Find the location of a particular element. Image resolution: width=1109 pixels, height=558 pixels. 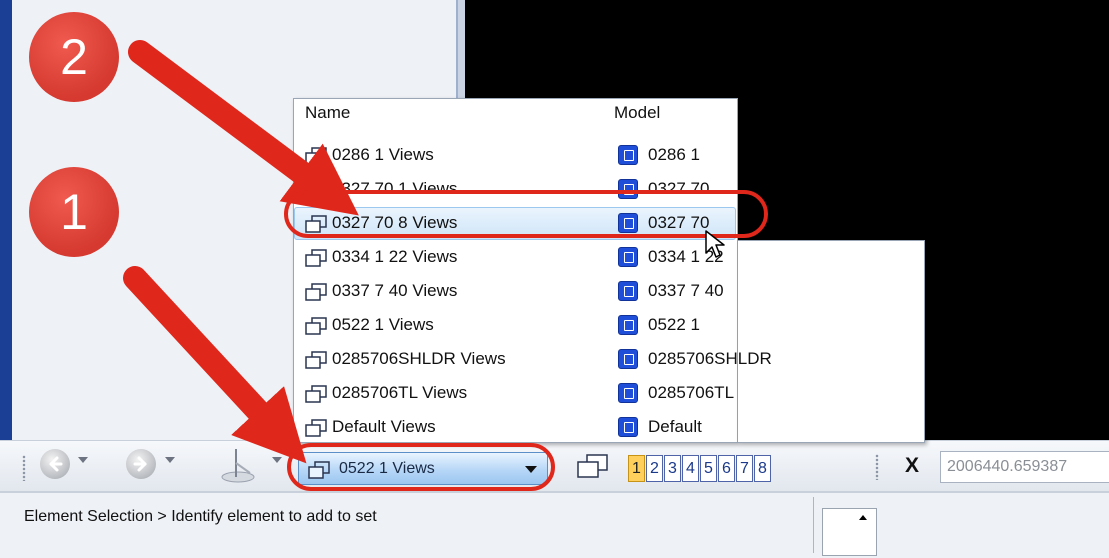

saved-view-row: 0334 1 22 Views 0334 1 22 is located at coordinates (608, 257).